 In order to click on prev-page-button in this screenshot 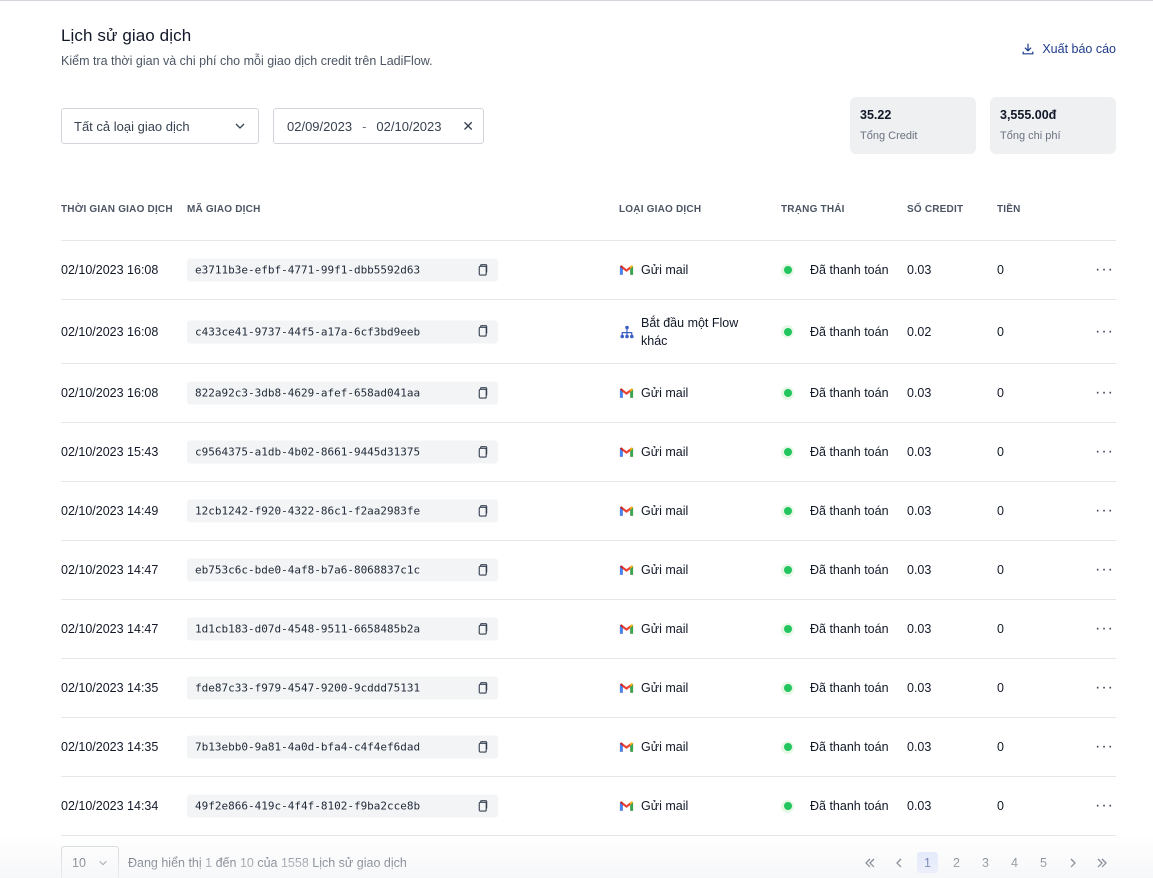, I will do `click(898, 862)`.